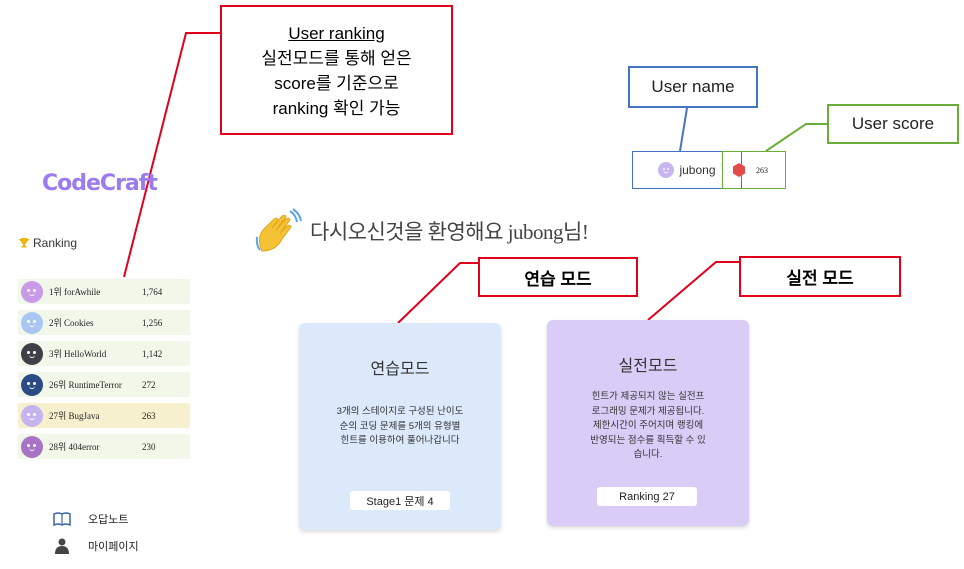 This screenshot has height=569, width=964. Describe the element at coordinates (893, 124) in the screenshot. I see `callout-user-score: User score` at that location.